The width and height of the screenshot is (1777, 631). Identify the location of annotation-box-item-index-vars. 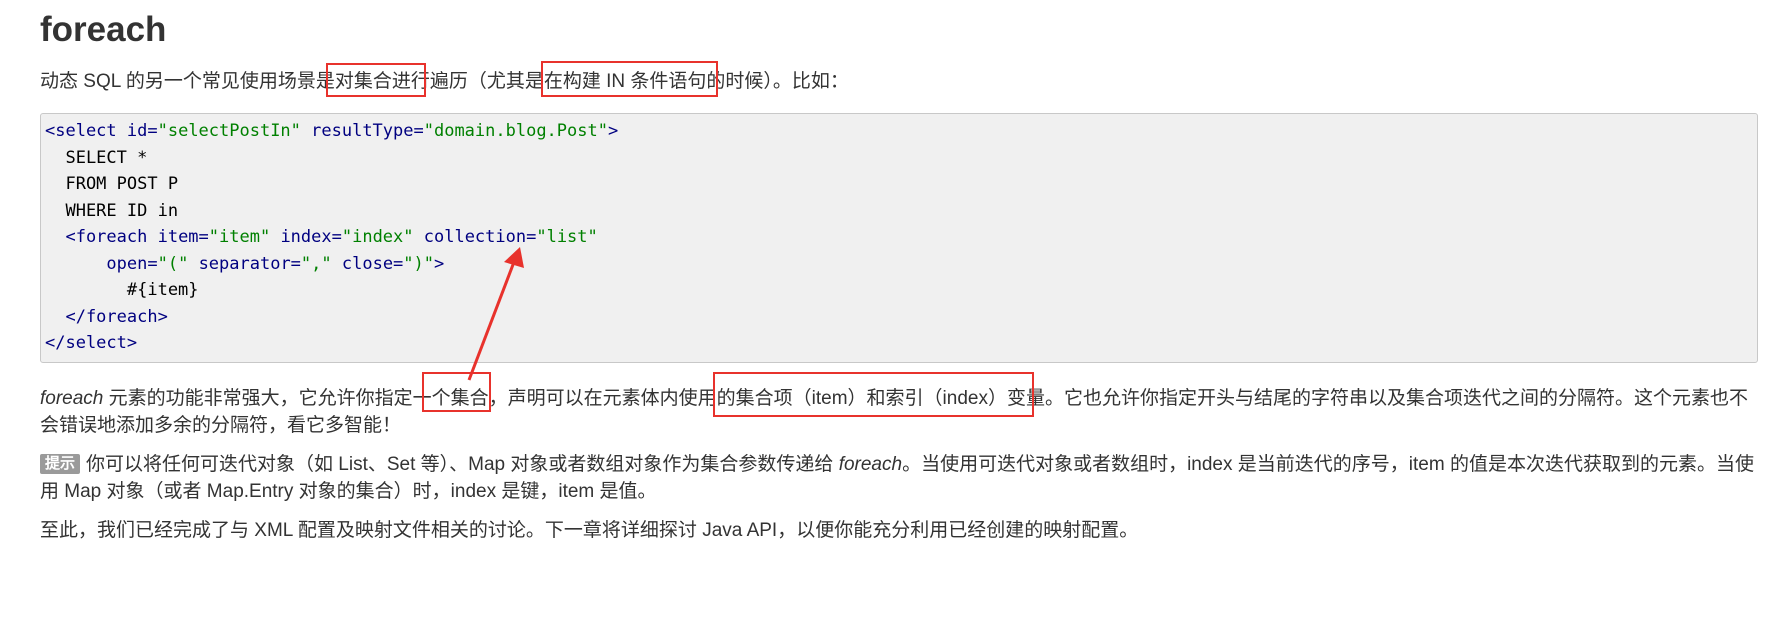
(873, 394).